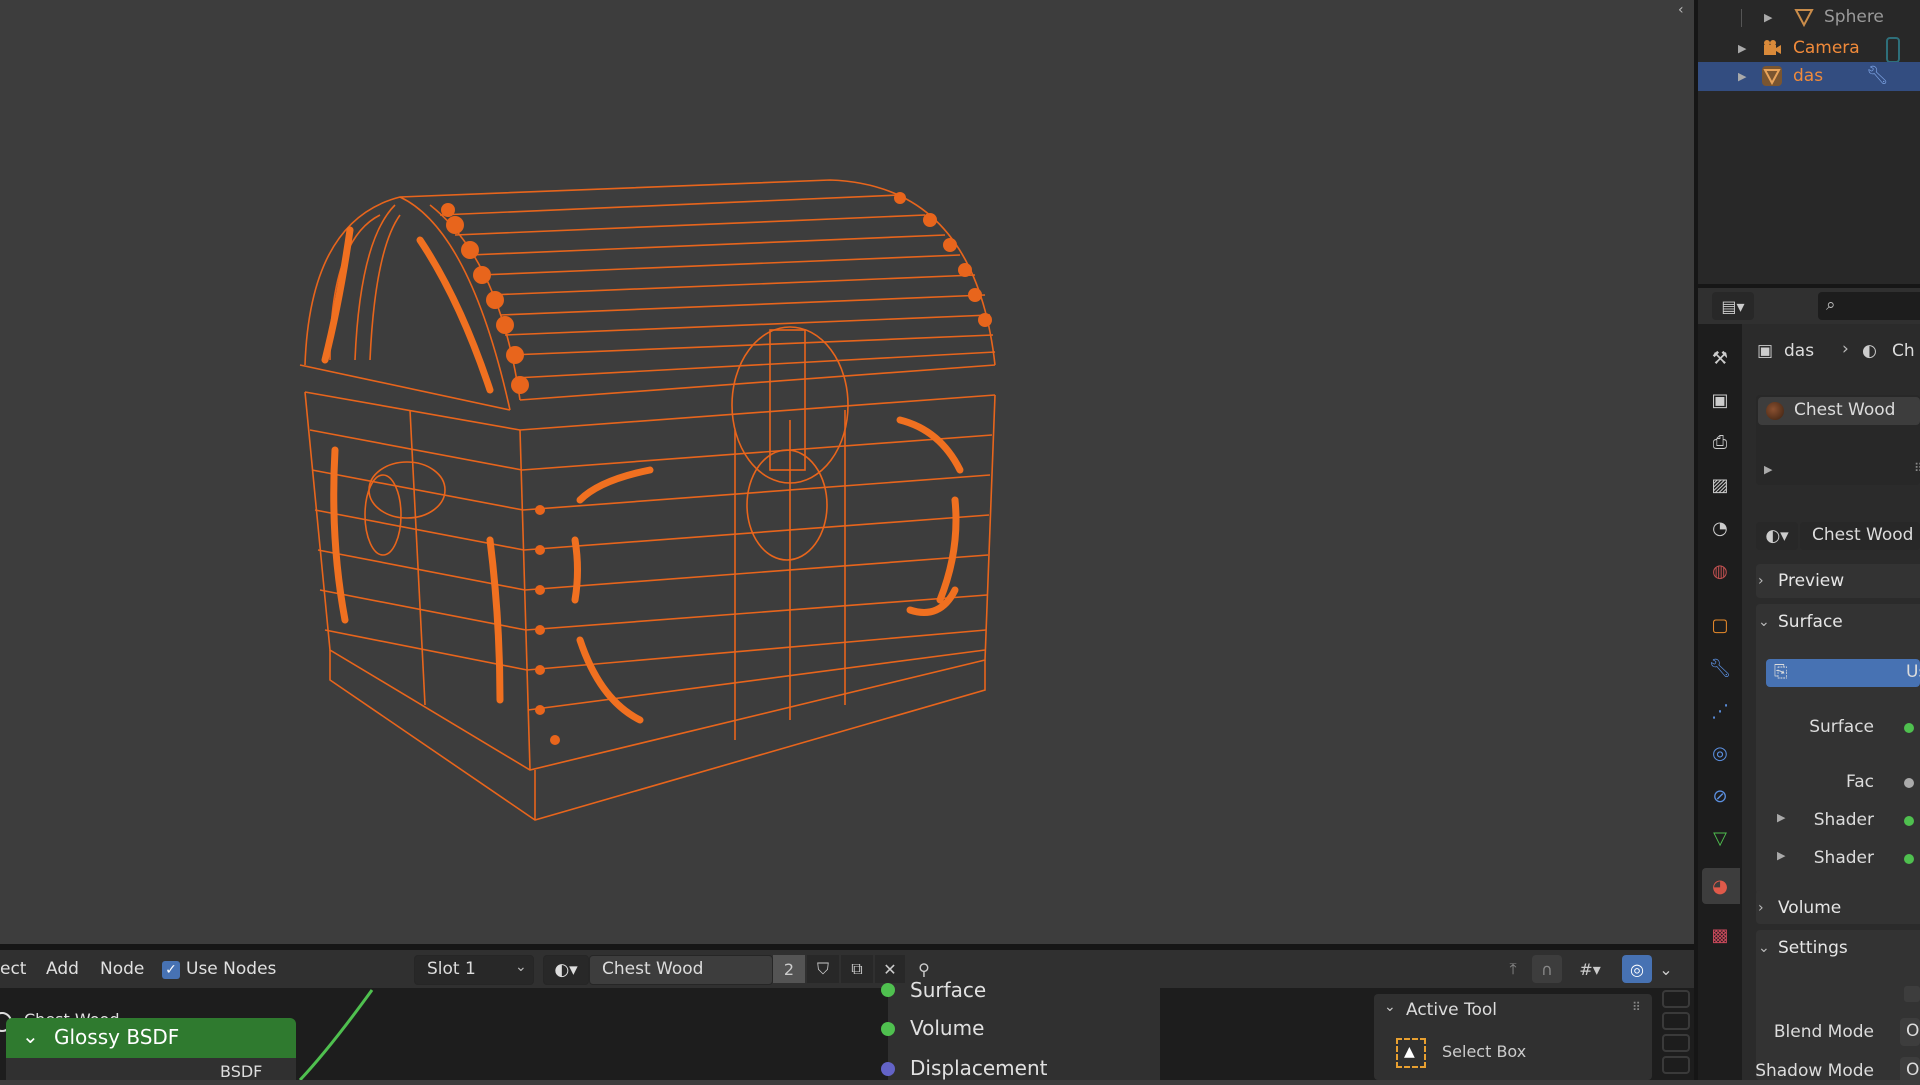 This screenshot has width=1920, height=1085. What do you see at coordinates (1720, 796) in the screenshot?
I see `constraints-tab-icon: ⊘` at bounding box center [1720, 796].